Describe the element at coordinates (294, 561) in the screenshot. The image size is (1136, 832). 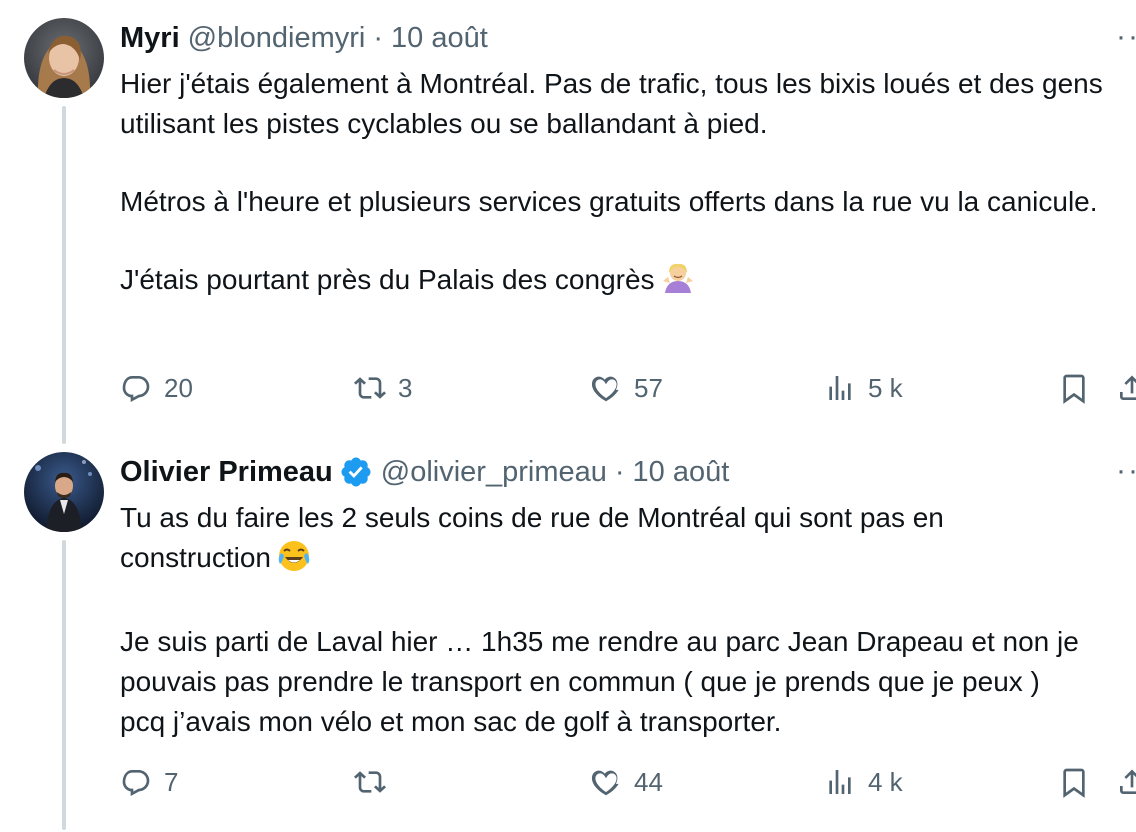
I see `face-with-tears-of-joy-emoji` at that location.